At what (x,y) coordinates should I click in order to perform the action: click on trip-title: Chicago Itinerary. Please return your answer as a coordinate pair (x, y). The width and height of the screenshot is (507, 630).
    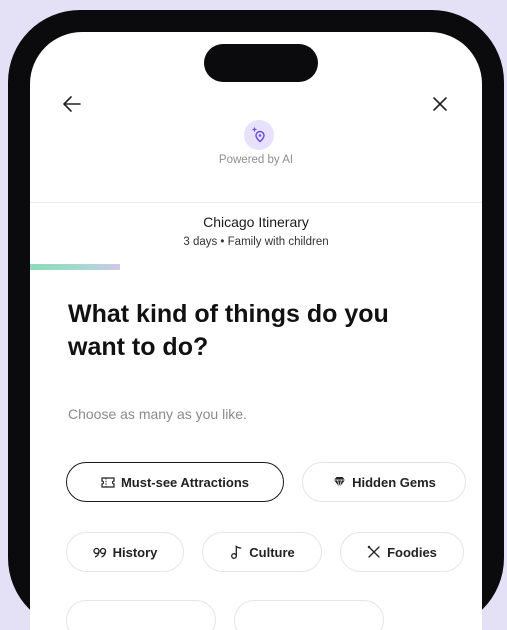
    Looking at the image, I should click on (256, 222).